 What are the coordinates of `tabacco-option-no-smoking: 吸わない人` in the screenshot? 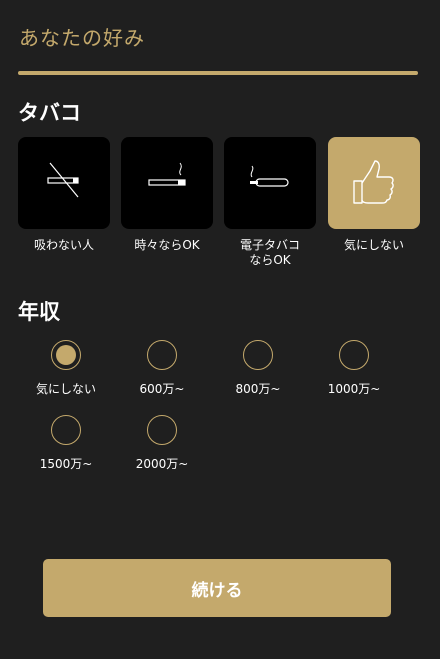 It's located at (64, 195).